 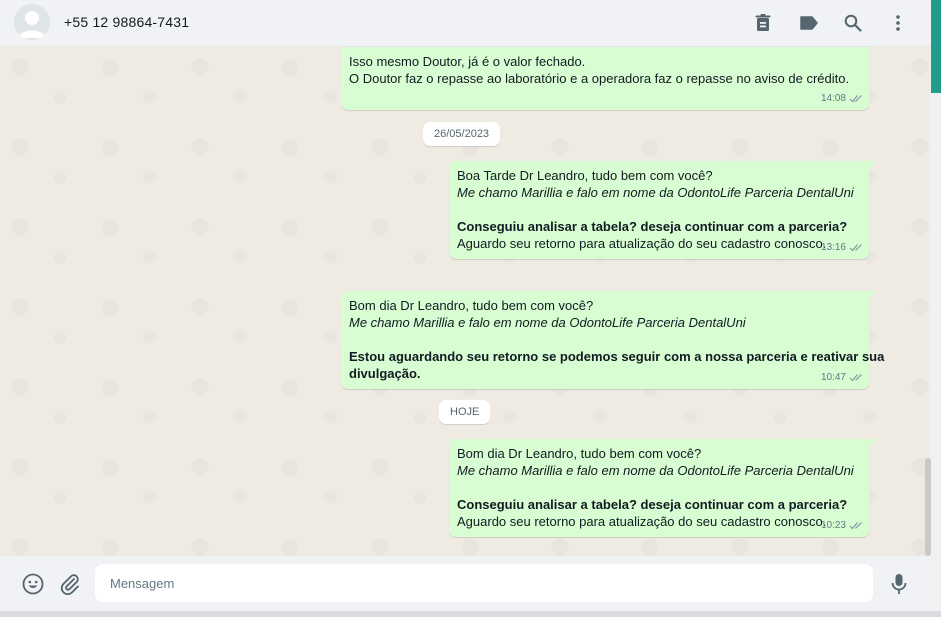 What do you see at coordinates (853, 23) in the screenshot?
I see `search-icon` at bounding box center [853, 23].